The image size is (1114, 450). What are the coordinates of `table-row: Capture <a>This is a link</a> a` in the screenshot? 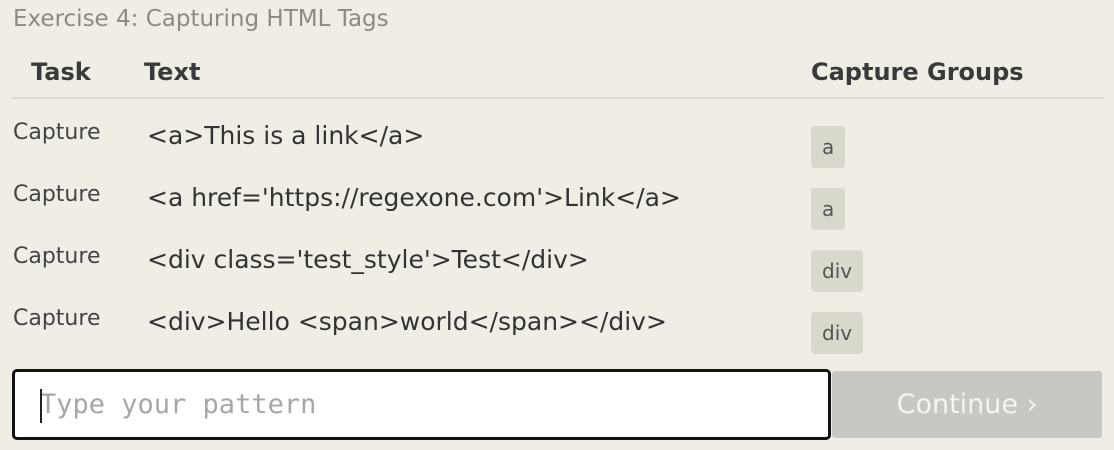 It's located at (557, 151).